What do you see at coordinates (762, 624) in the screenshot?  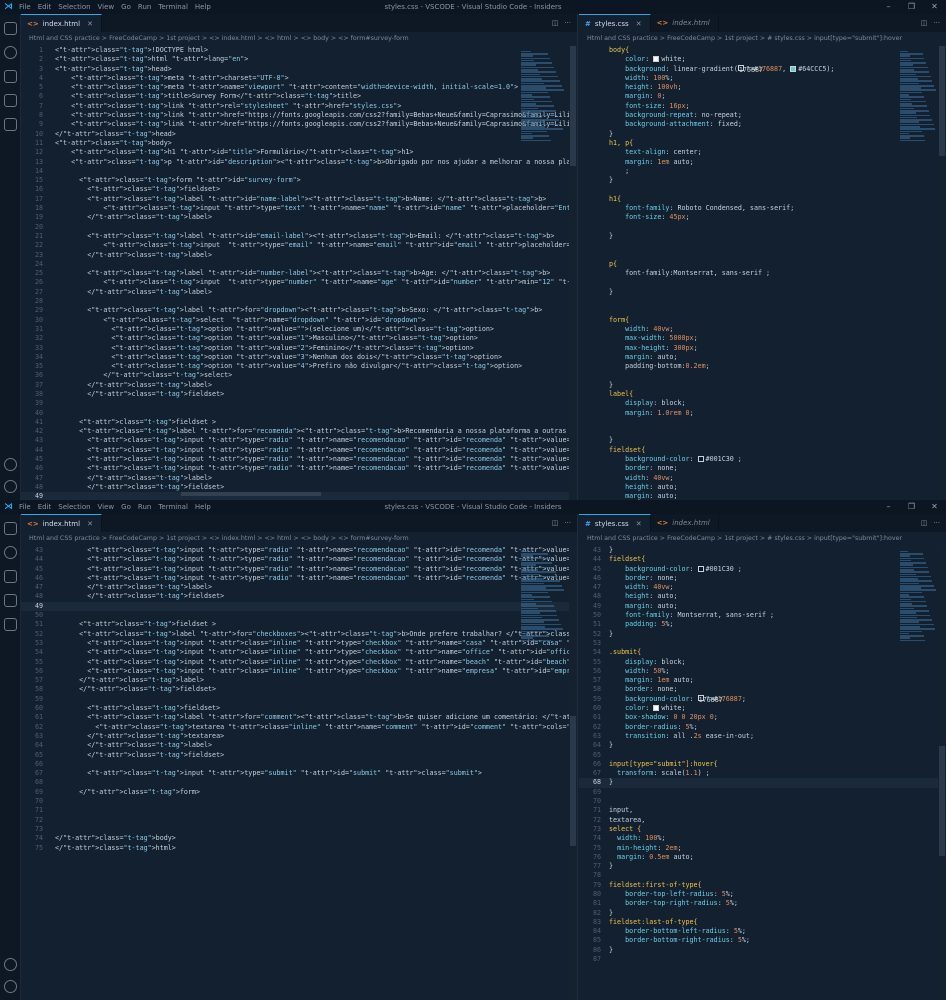 I see `code-line: 51 padding: 5%;` at bounding box center [762, 624].